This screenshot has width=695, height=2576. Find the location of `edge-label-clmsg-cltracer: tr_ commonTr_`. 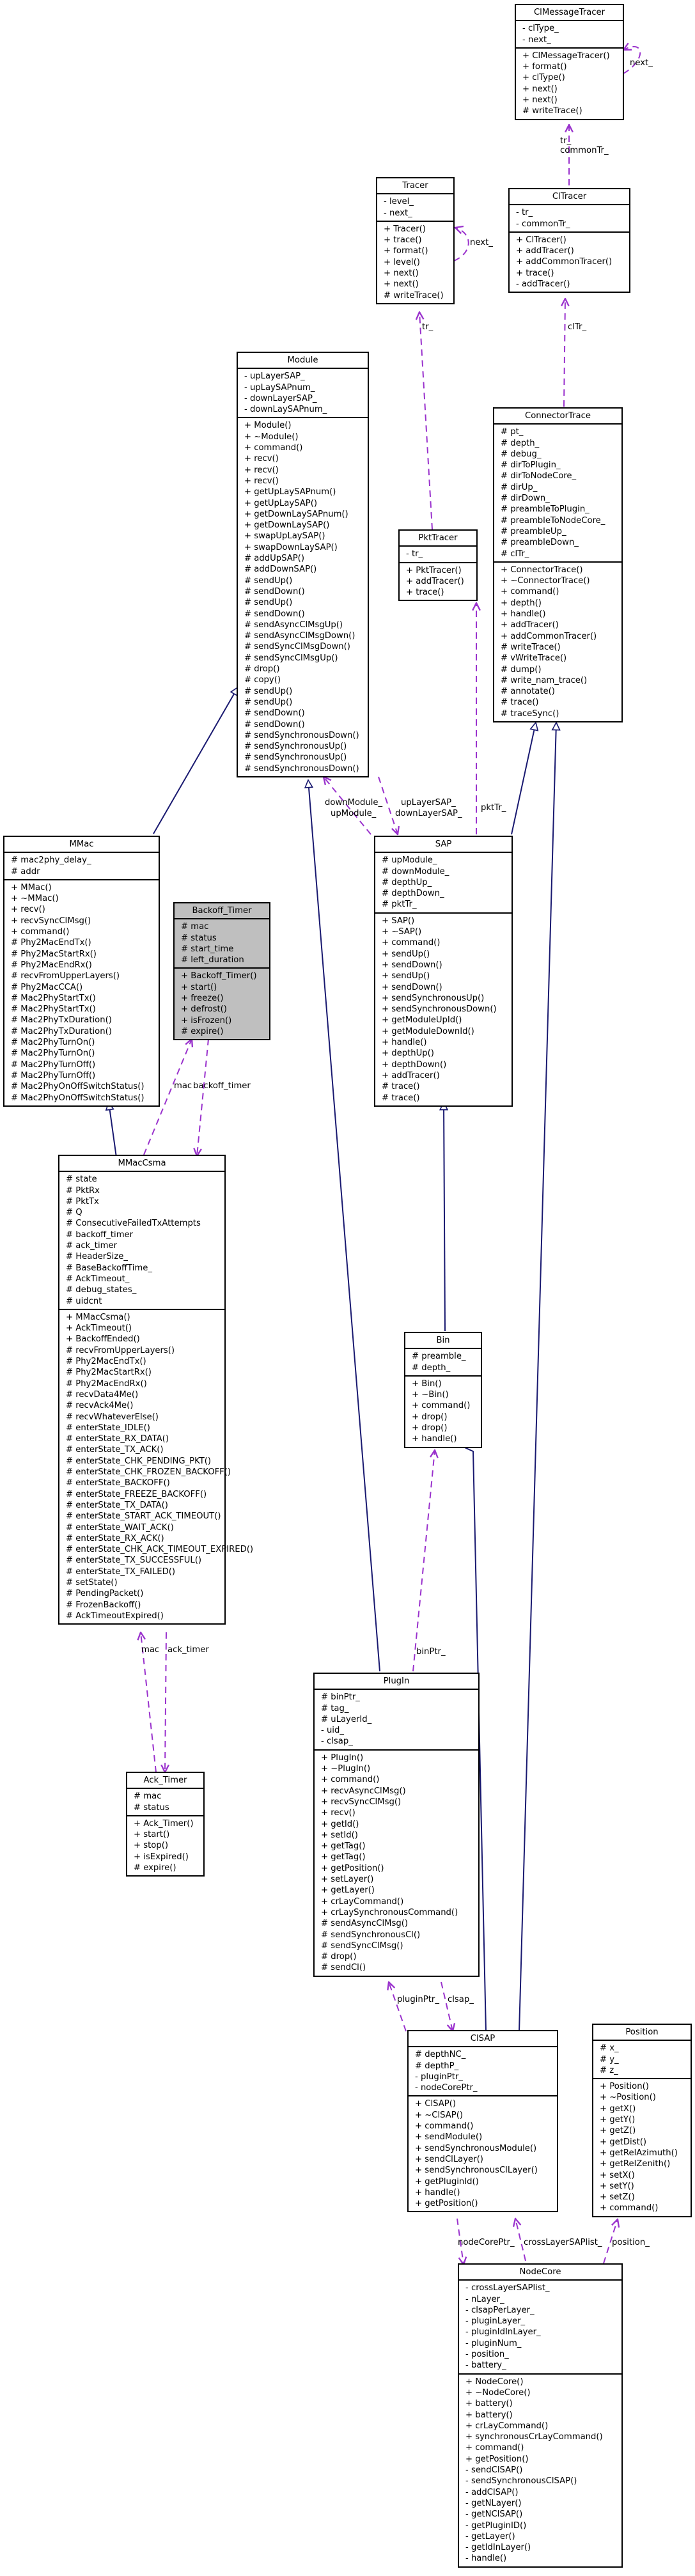

edge-label-clmsg-cltracer: tr_ commonTr_ is located at coordinates (585, 145).